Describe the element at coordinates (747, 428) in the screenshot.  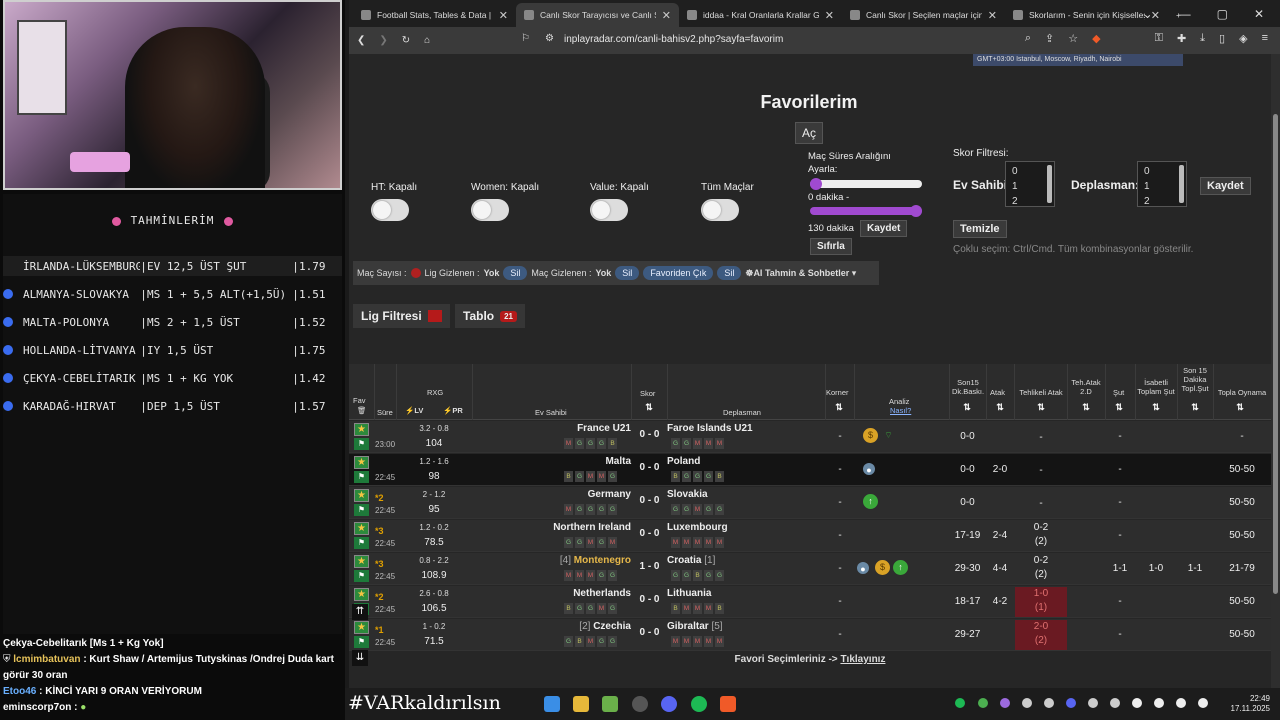
I see `away-team: Faroe Islands U21` at that location.